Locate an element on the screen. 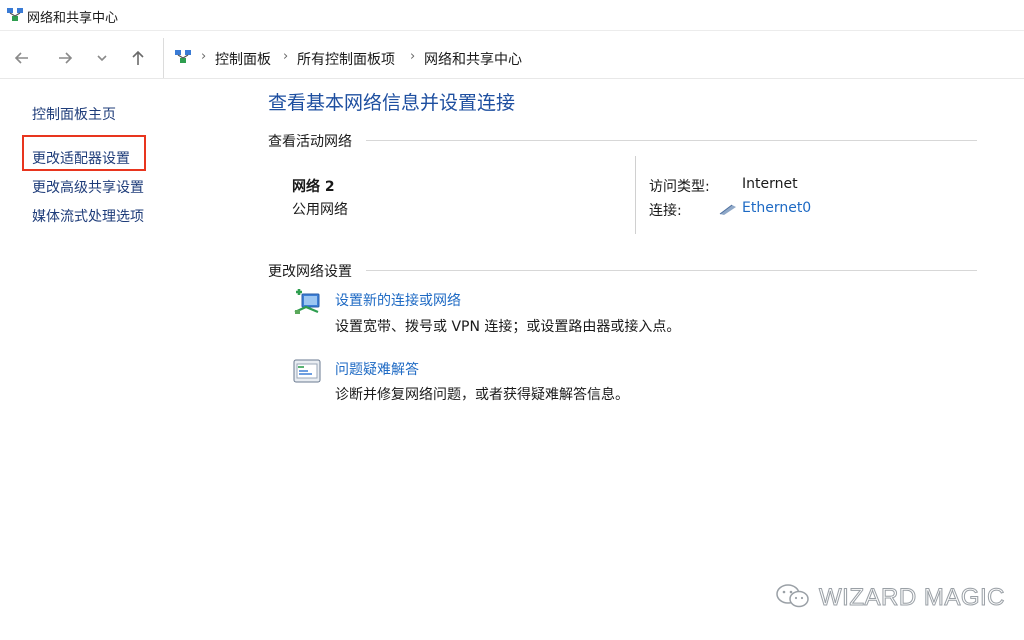 This screenshot has width=1024, height=640. troubleshoot-link: 问题疑难解答 is located at coordinates (377, 369).